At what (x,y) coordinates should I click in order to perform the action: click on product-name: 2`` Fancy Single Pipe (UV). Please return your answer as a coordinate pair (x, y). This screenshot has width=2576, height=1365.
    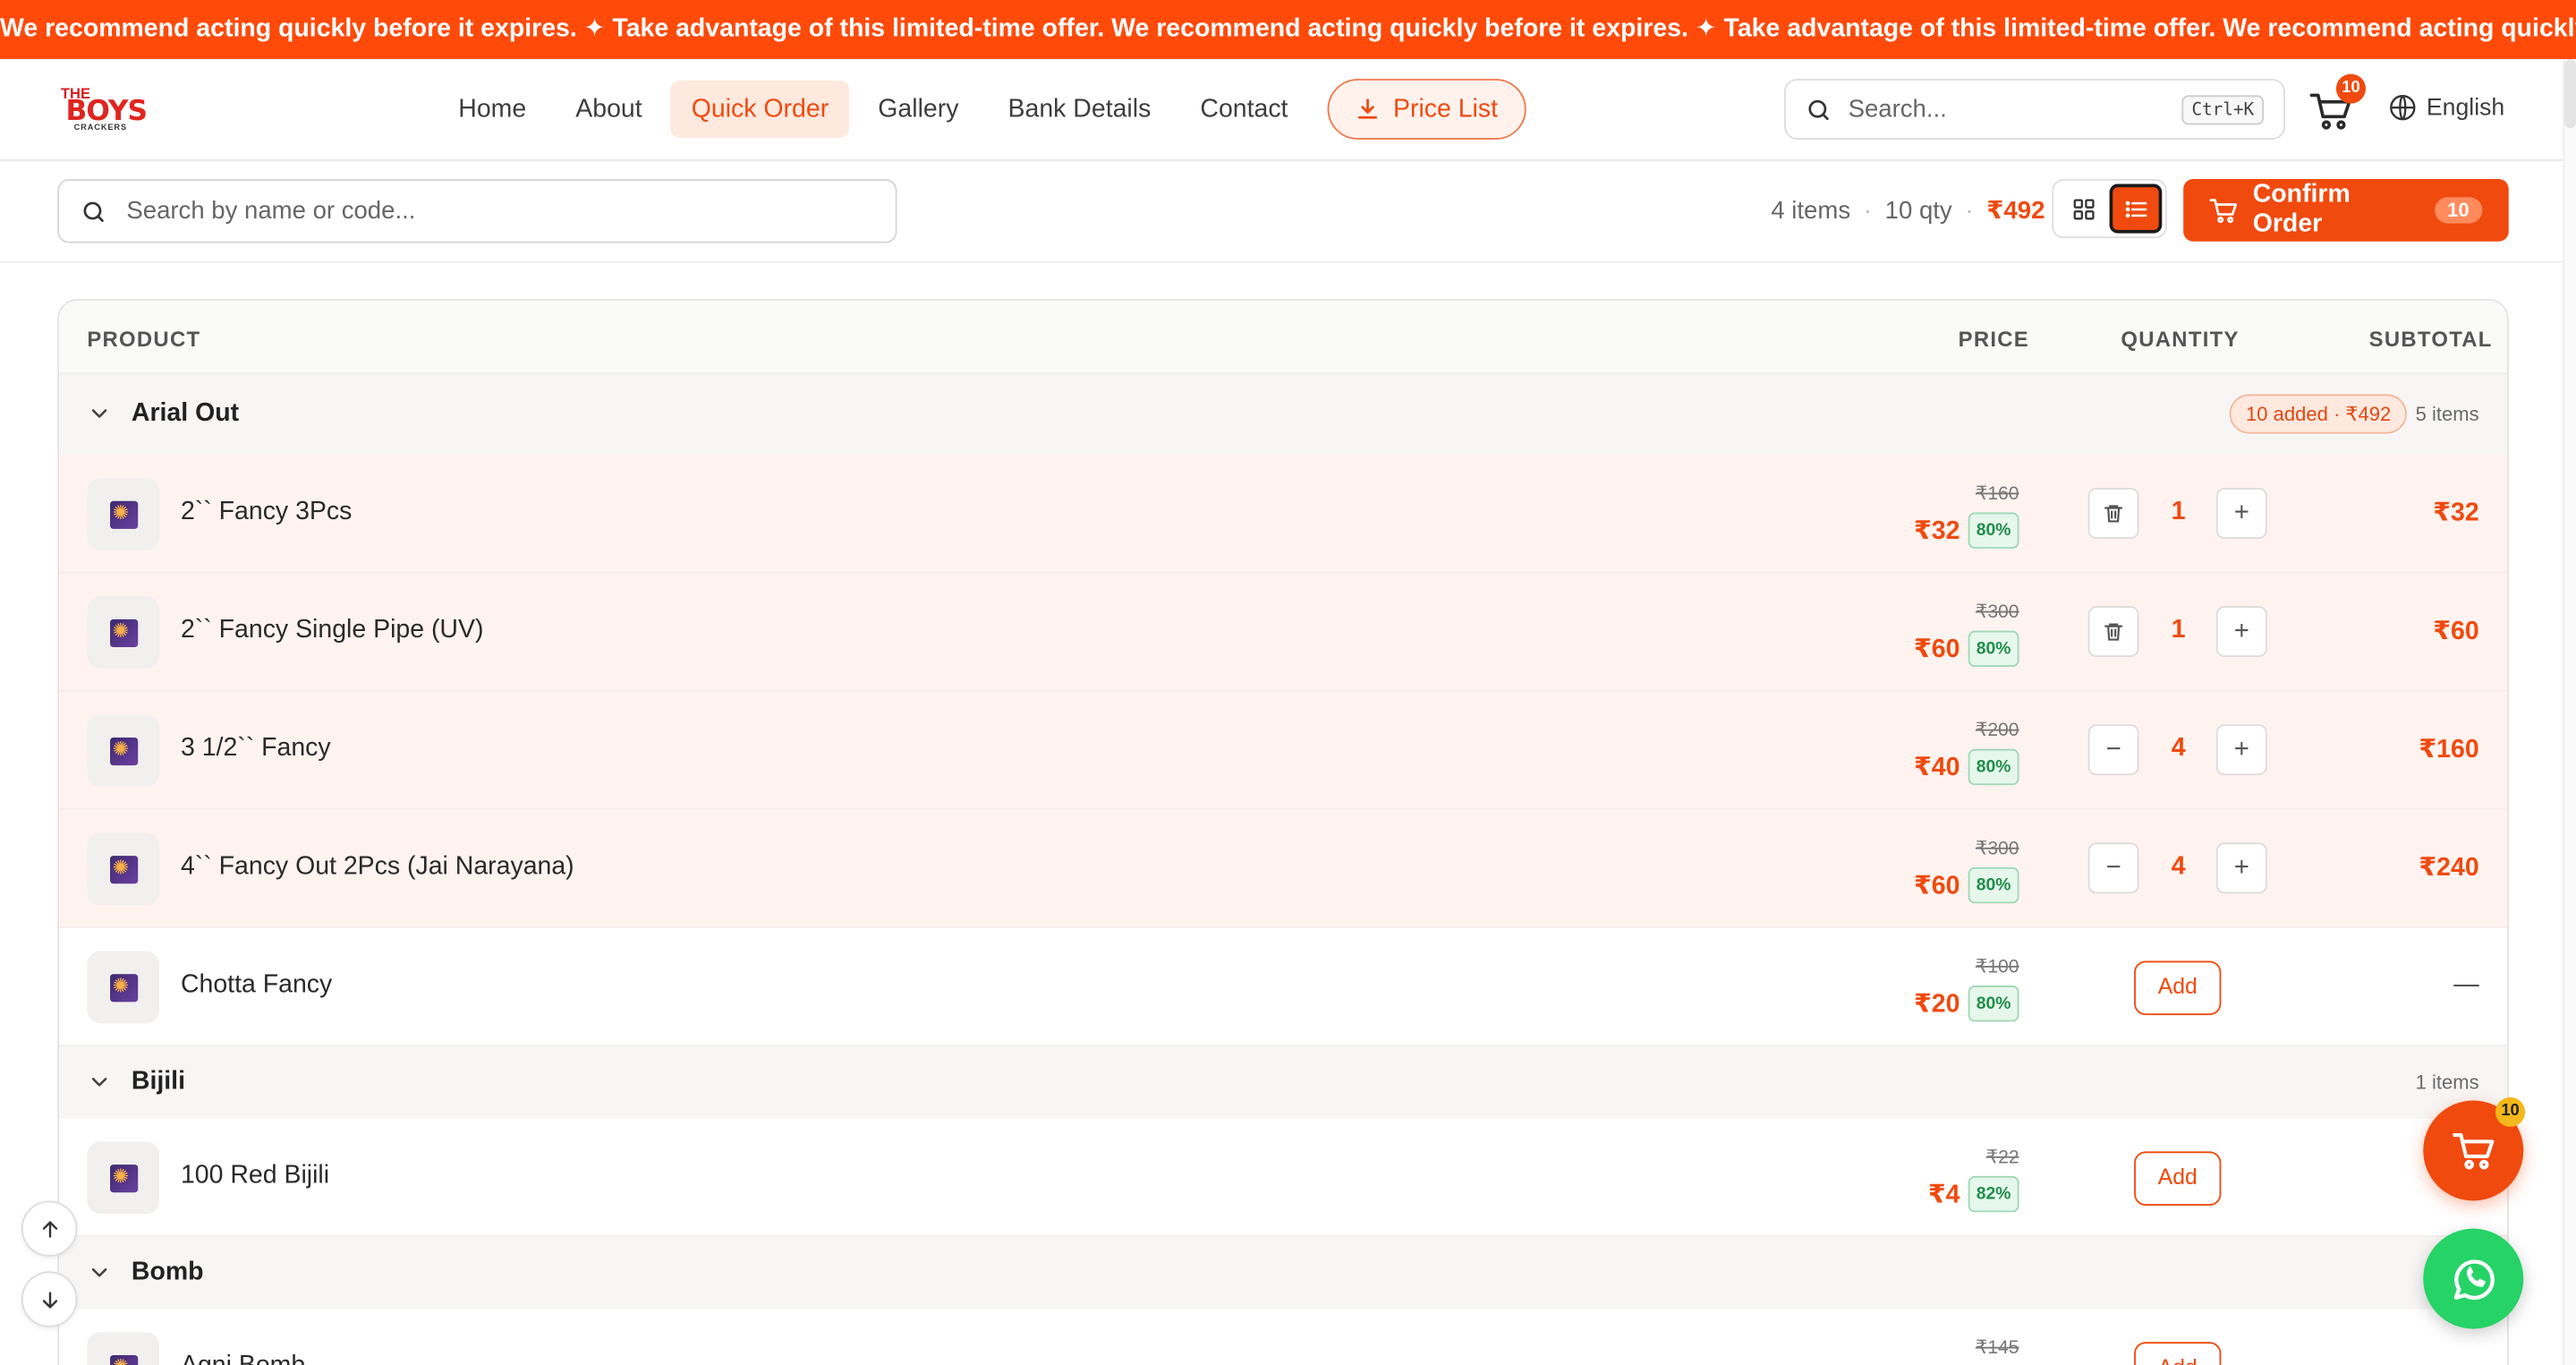
    Looking at the image, I should click on (332, 630).